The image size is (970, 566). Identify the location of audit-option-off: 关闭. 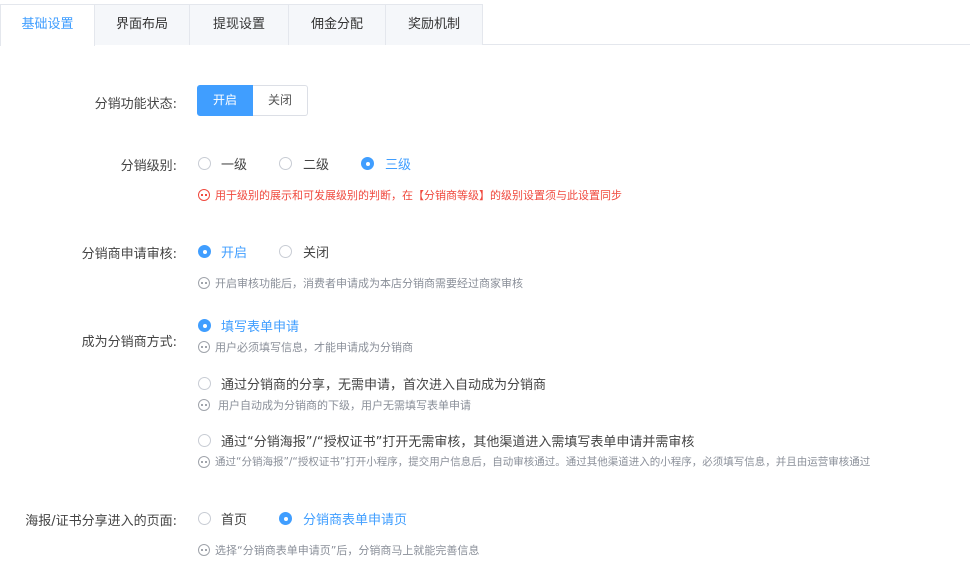
(316, 251).